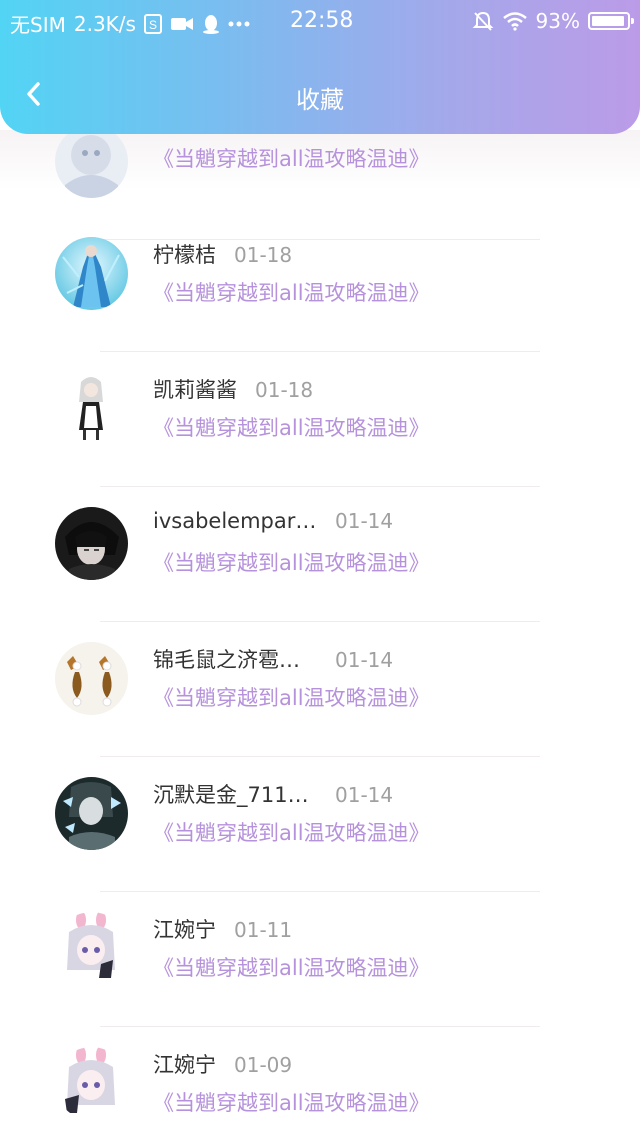  What do you see at coordinates (557, 21) in the screenshot?
I see `battery-percent: 93%` at bounding box center [557, 21].